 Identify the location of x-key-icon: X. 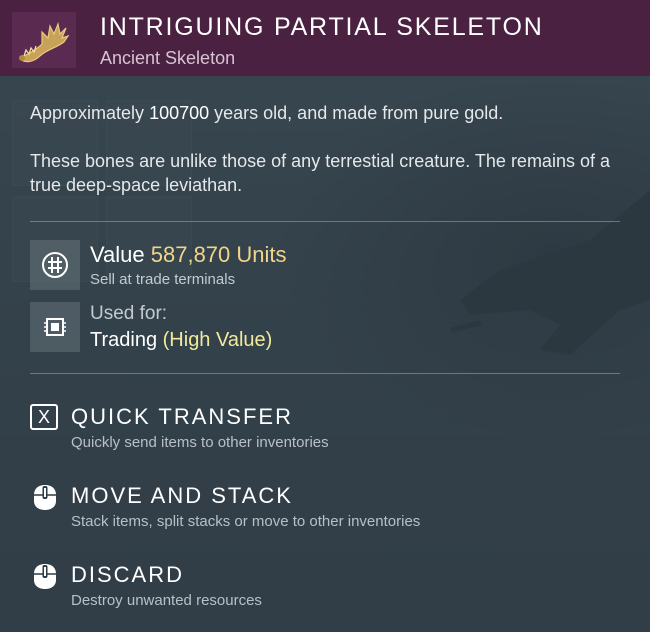
(45, 418).